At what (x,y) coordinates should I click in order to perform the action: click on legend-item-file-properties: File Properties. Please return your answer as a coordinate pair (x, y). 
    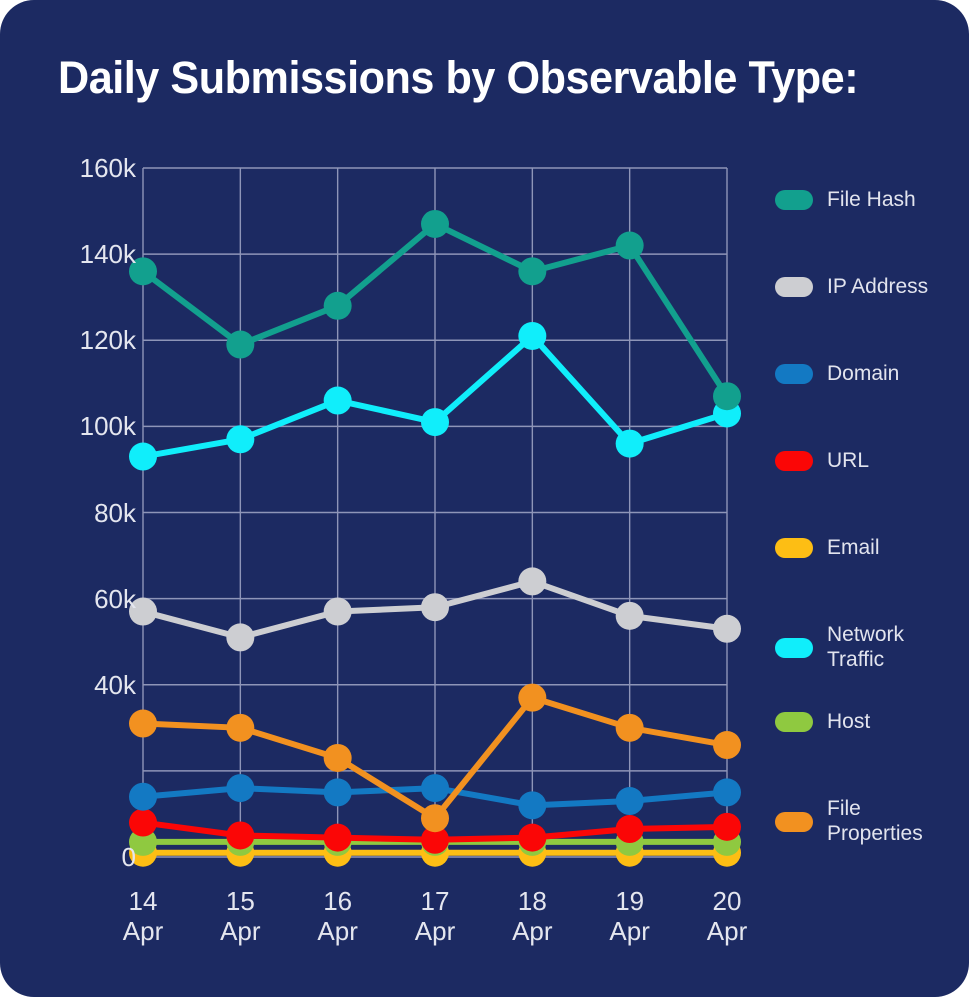
    Looking at the image, I should click on (849, 822).